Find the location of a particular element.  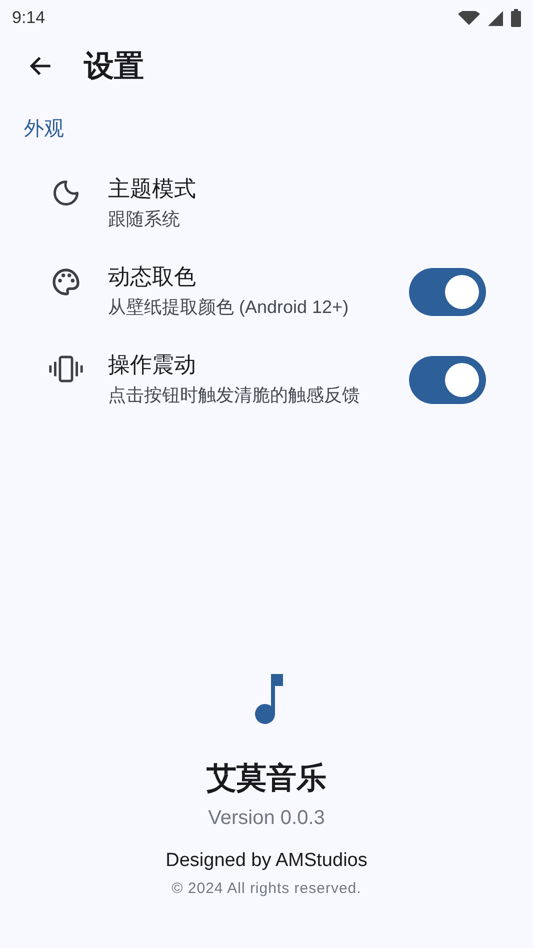

app-name: 艾莫音乐 is located at coordinates (266, 779).